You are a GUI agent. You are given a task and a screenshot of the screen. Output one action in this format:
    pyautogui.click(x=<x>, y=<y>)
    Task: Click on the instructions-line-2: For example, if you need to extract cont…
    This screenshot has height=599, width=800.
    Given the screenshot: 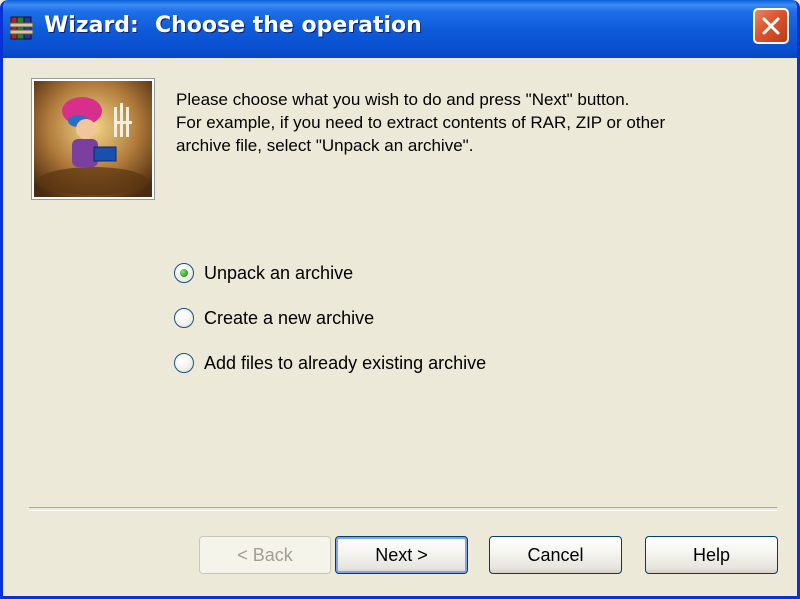 What is the action you would take?
    pyautogui.click(x=421, y=122)
    